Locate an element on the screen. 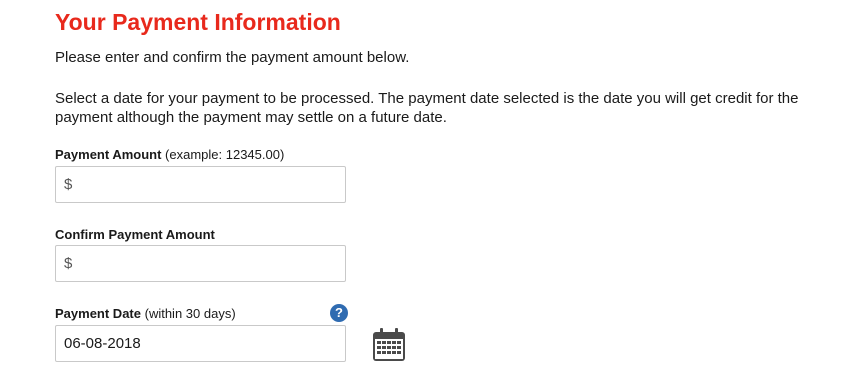 This screenshot has height=383, width=866. payment-date-input is located at coordinates (201, 343).